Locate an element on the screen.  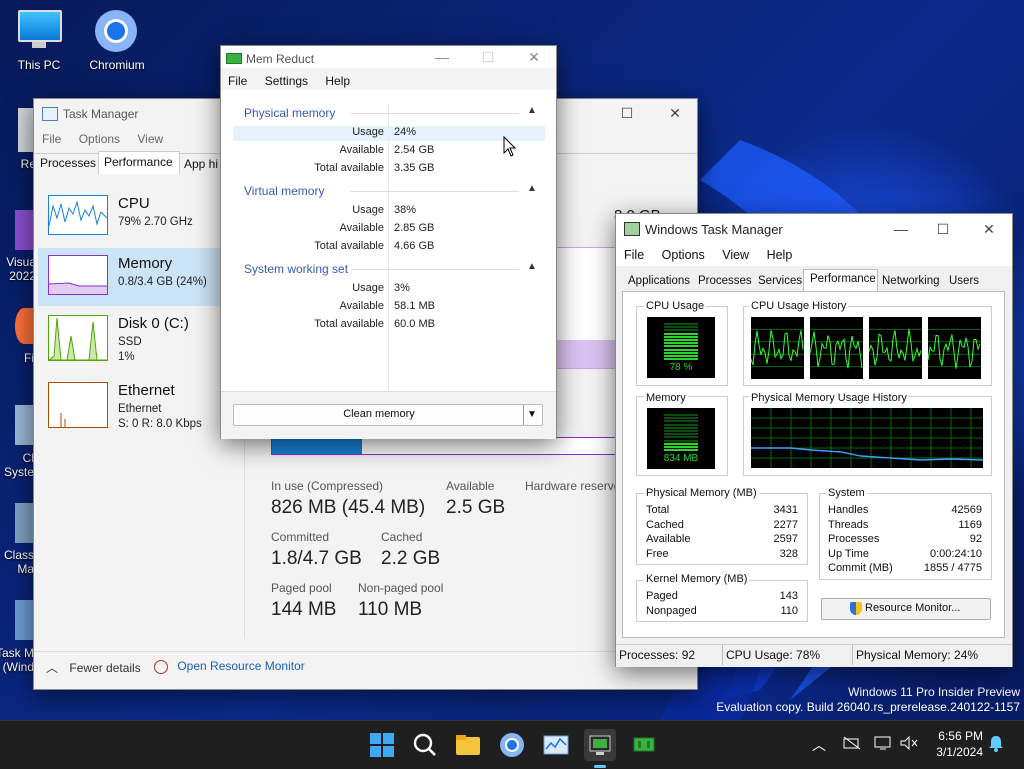
classic-tm-menu: File Options View Help is located at coordinates (715, 255).